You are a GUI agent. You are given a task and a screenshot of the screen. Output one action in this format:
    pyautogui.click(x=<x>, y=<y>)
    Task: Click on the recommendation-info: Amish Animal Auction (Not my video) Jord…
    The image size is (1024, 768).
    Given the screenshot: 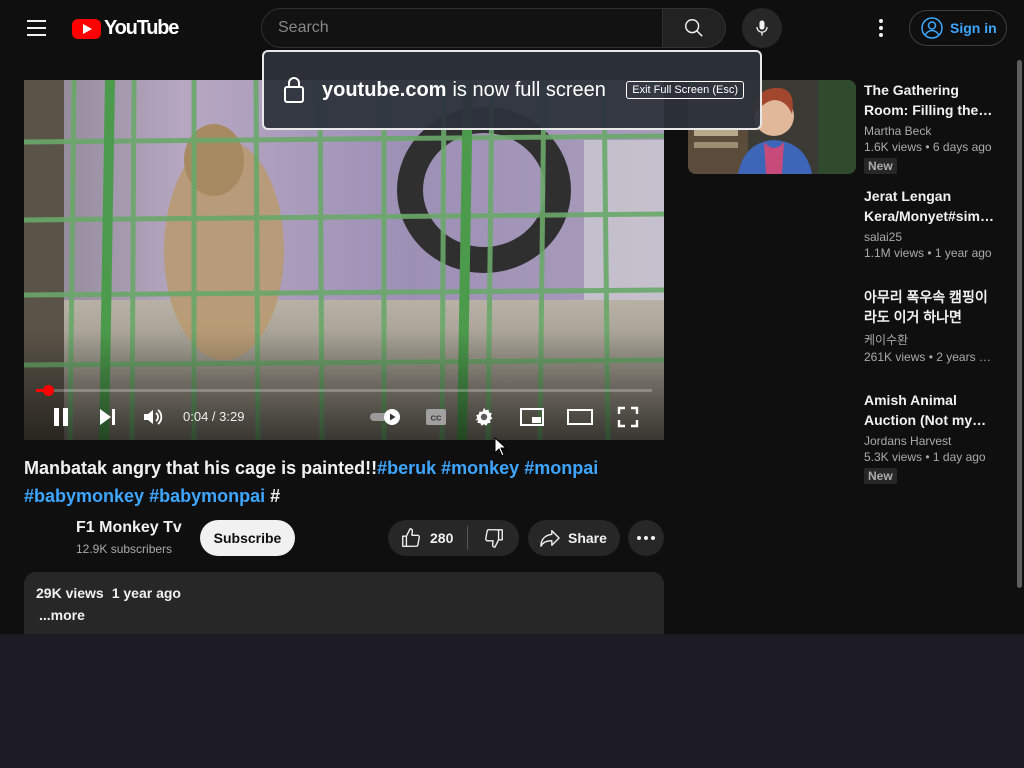 What is the action you would take?
    pyautogui.click(x=929, y=437)
    